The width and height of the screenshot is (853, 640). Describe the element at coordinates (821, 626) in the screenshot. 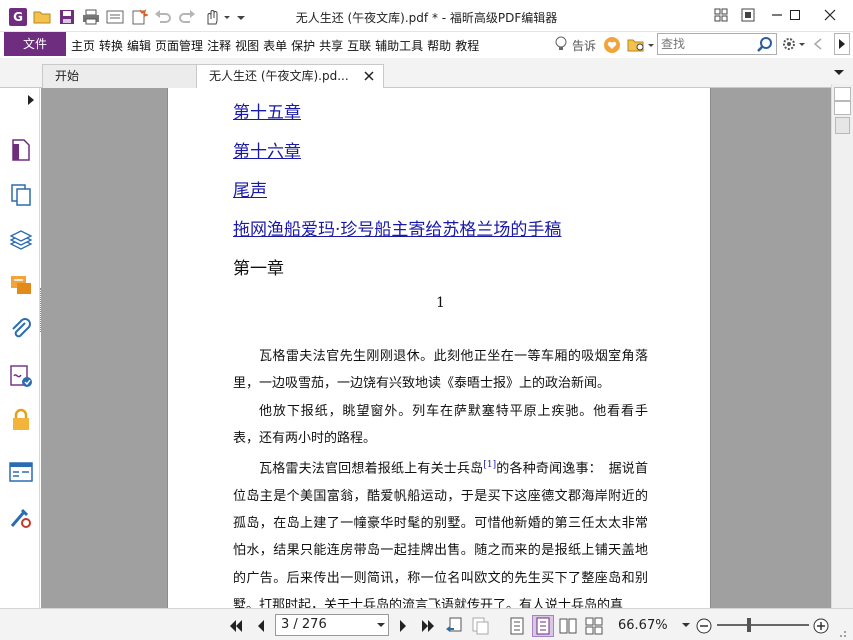

I see `zoom-in-icon` at that location.